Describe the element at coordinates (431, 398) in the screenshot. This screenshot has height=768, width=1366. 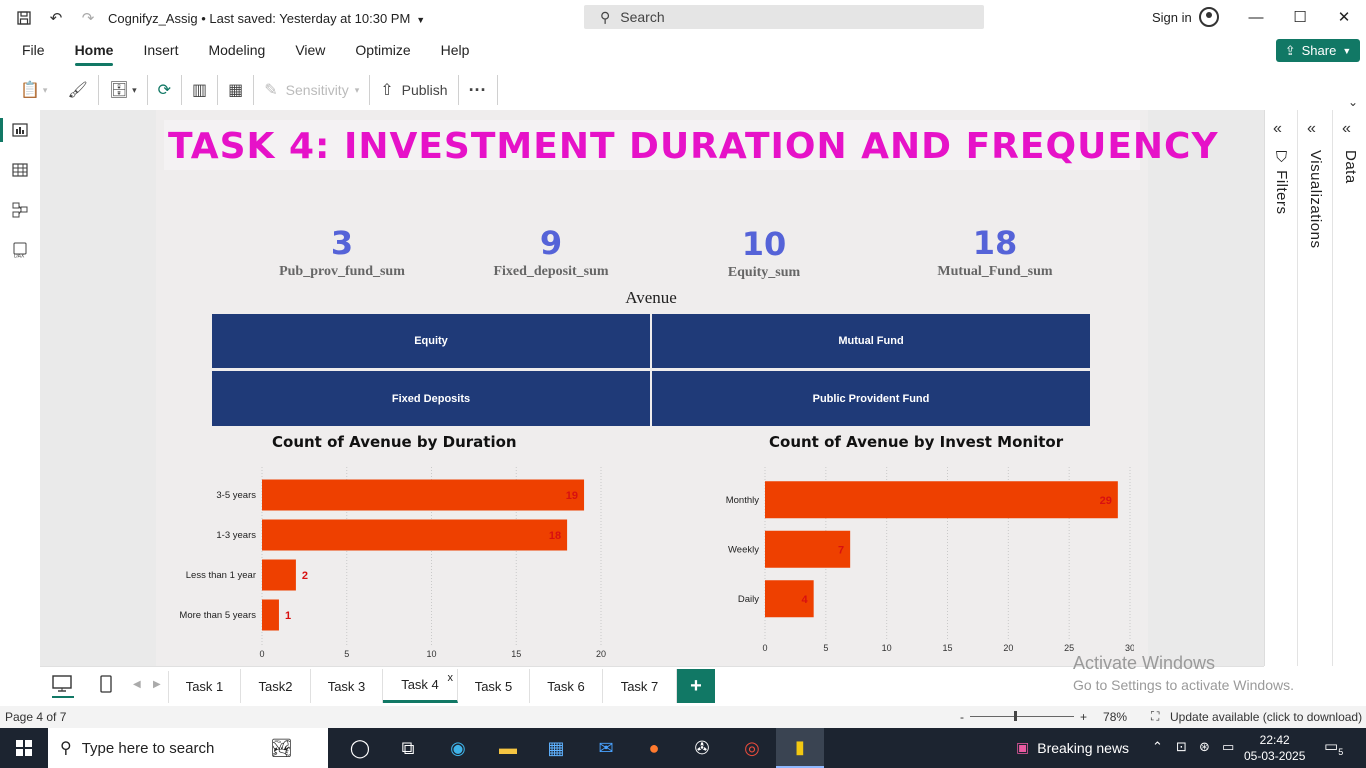
I see `avenue-tile-fixed-deposits: Fixed Deposits` at that location.